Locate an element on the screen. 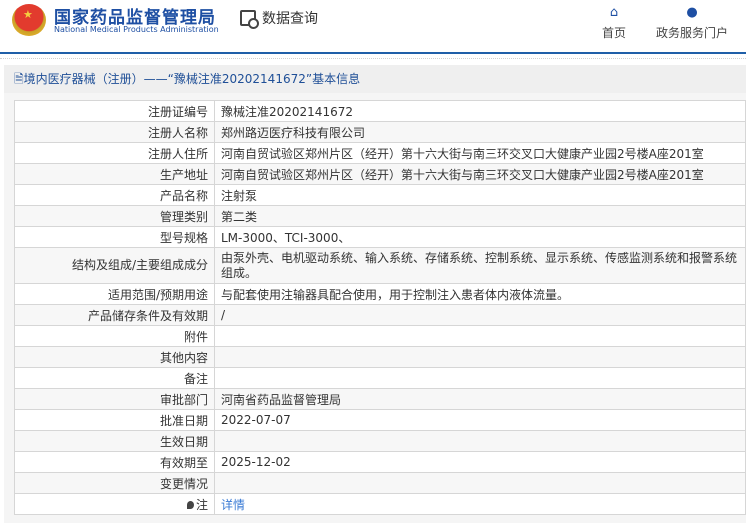  home-icon: ⌂ is located at coordinates (614, 12).